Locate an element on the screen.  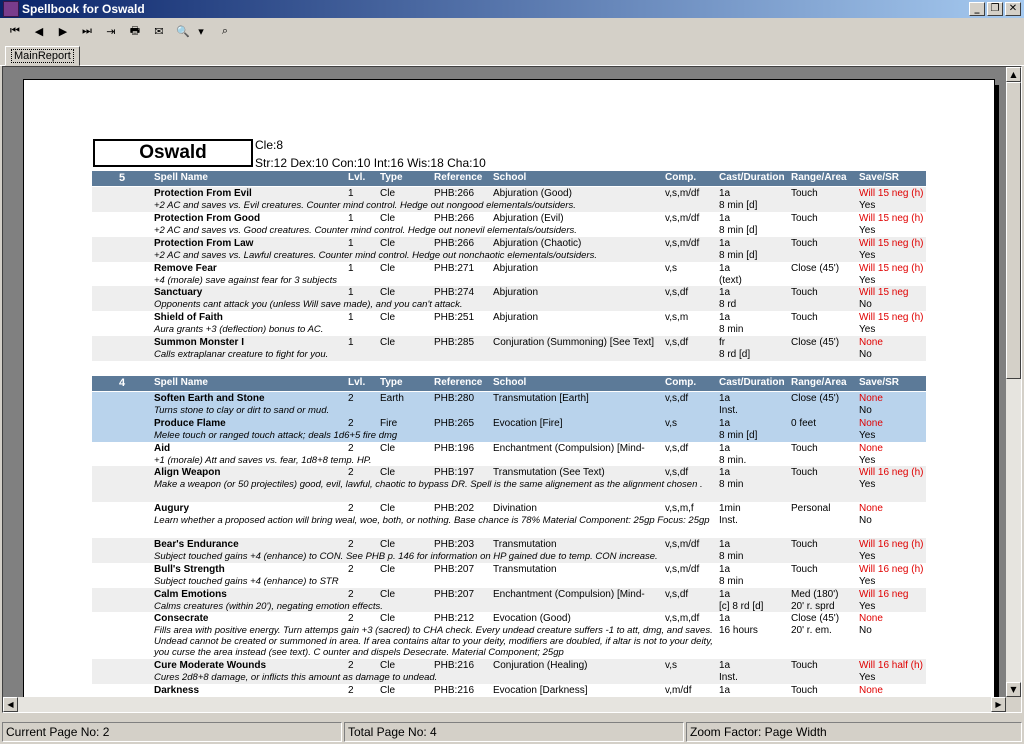
maximize-button: ❐ is located at coordinates (995, 9).